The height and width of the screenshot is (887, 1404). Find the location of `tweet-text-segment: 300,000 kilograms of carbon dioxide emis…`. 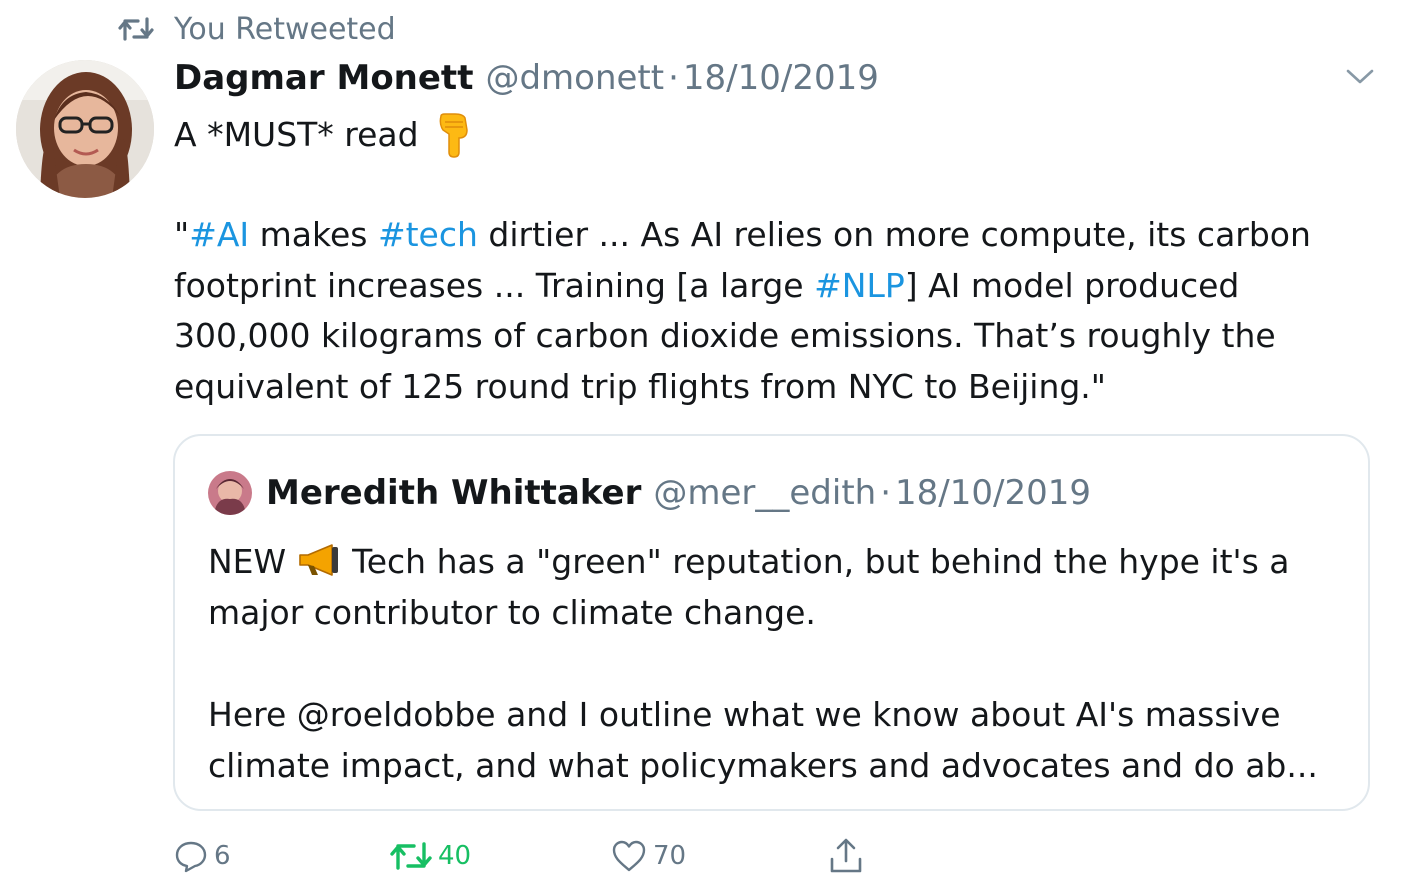

tweet-text-segment: 300,000 kilograms of carbon dioxide emis… is located at coordinates (725, 335).